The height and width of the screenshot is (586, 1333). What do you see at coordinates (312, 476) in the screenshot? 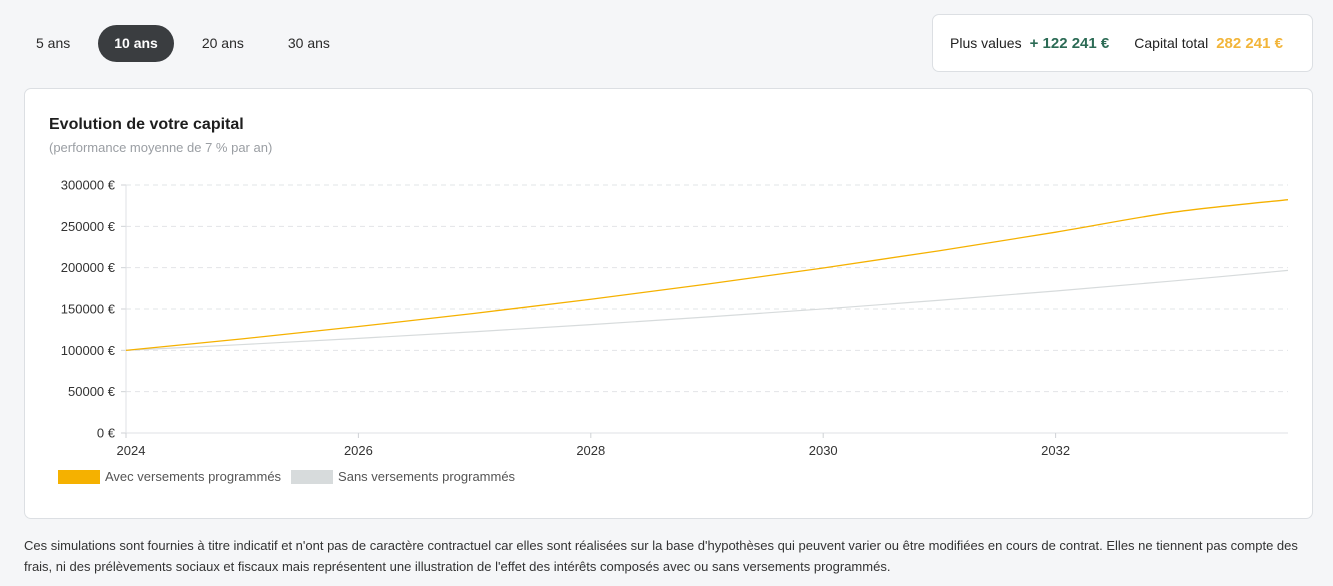
I see `legend-swatch-without` at bounding box center [312, 476].